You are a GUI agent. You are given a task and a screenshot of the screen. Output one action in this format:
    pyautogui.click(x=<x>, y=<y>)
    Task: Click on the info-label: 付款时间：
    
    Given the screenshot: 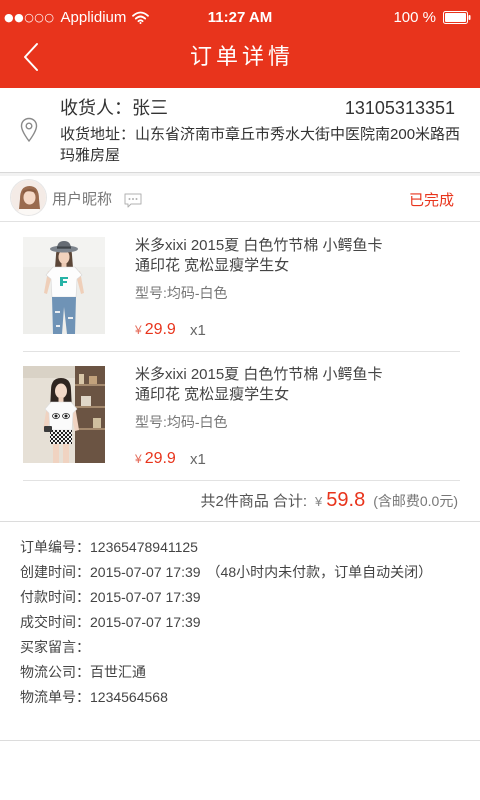 What is the action you would take?
    pyautogui.click(x=55, y=597)
    